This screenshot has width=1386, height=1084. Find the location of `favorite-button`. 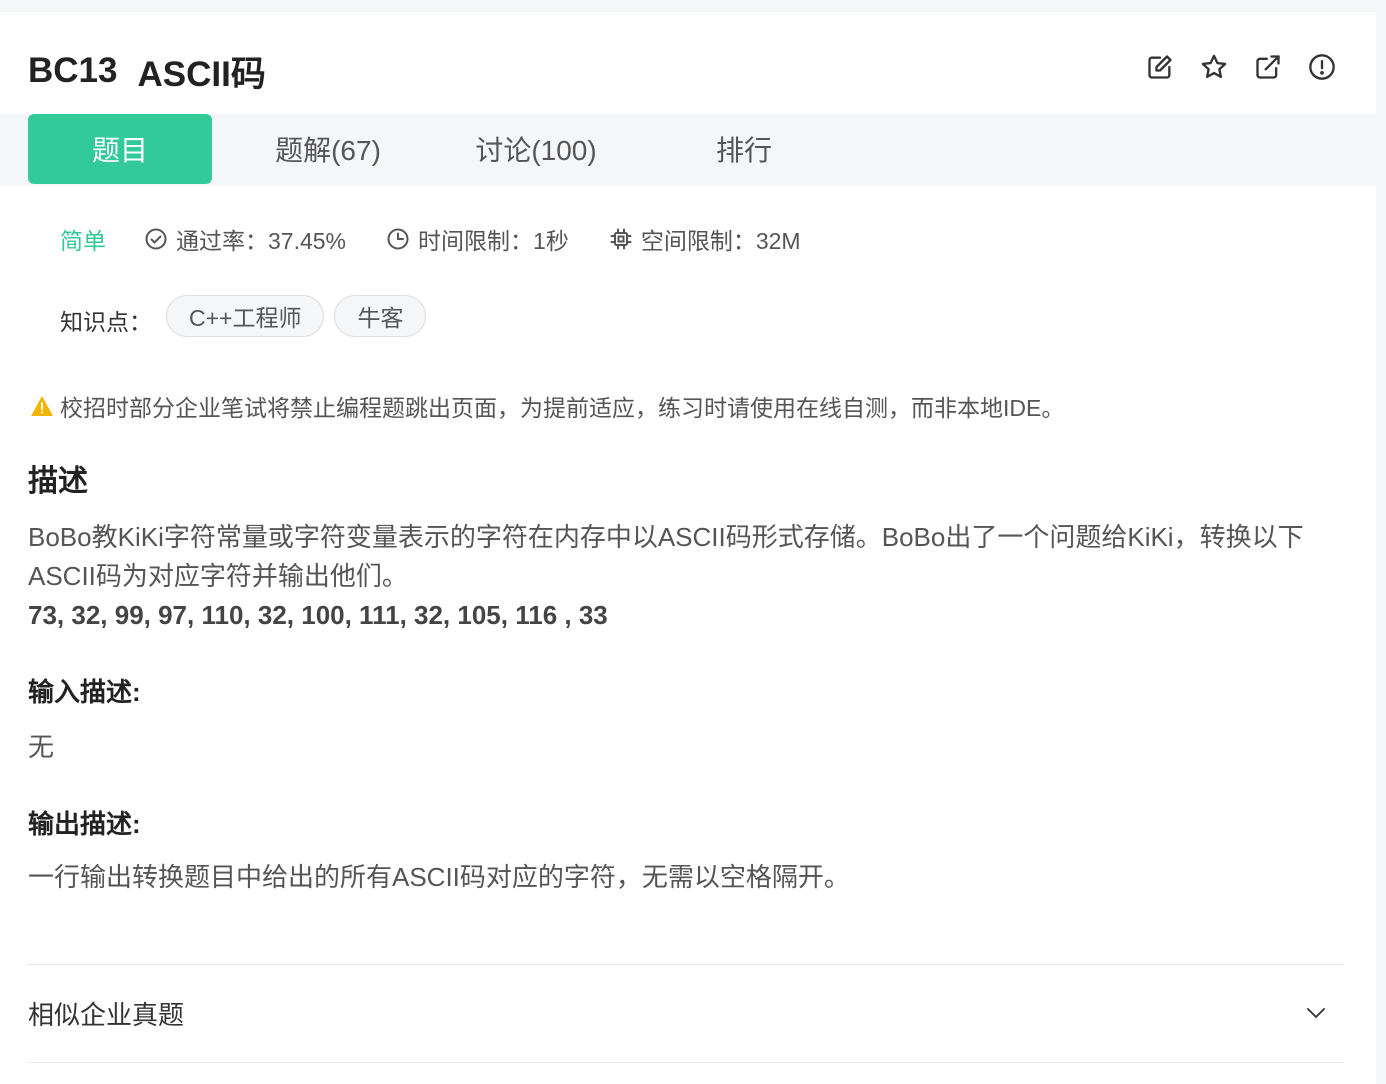

favorite-button is located at coordinates (1214, 67).